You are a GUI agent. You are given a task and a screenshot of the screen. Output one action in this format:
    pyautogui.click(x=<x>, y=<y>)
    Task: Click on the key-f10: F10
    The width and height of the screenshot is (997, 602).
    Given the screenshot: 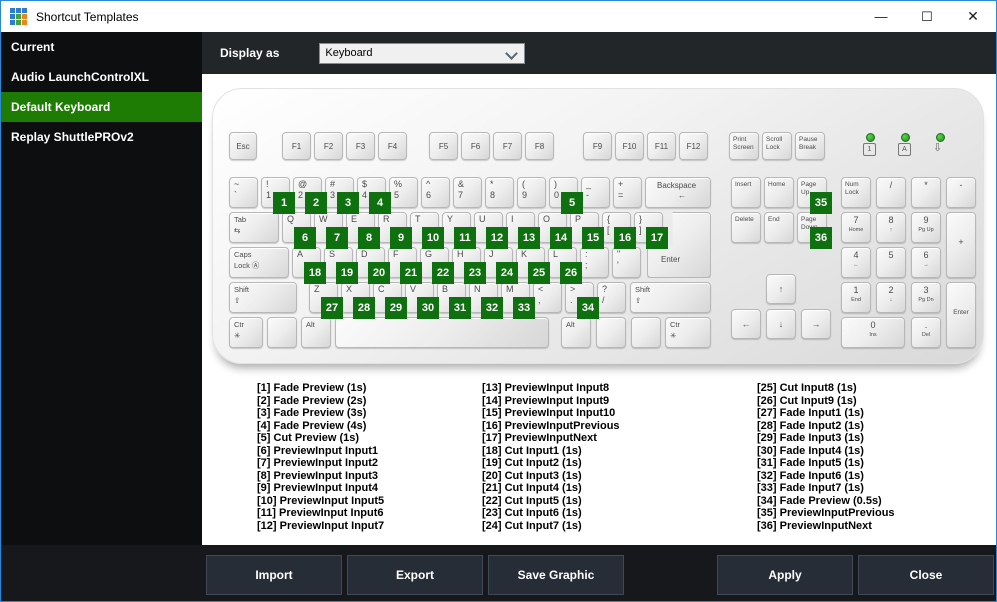 What is the action you would take?
    pyautogui.click(x=629, y=146)
    